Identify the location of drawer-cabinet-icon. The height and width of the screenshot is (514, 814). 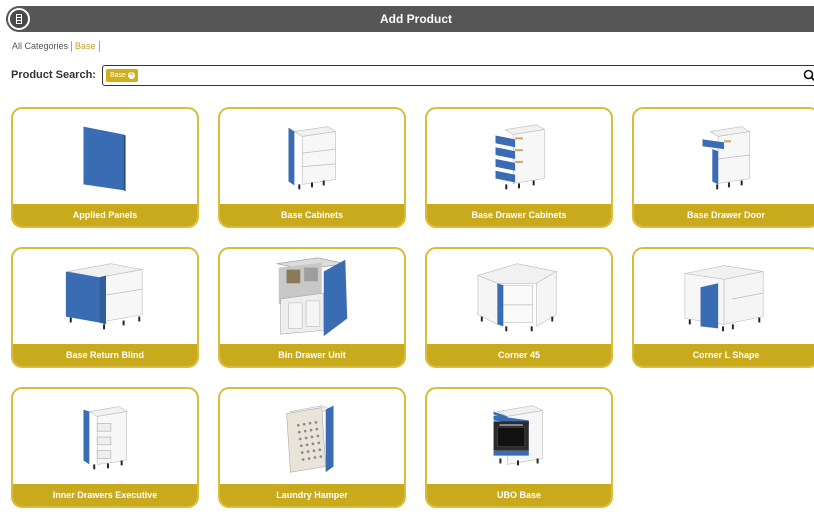
(520, 157).